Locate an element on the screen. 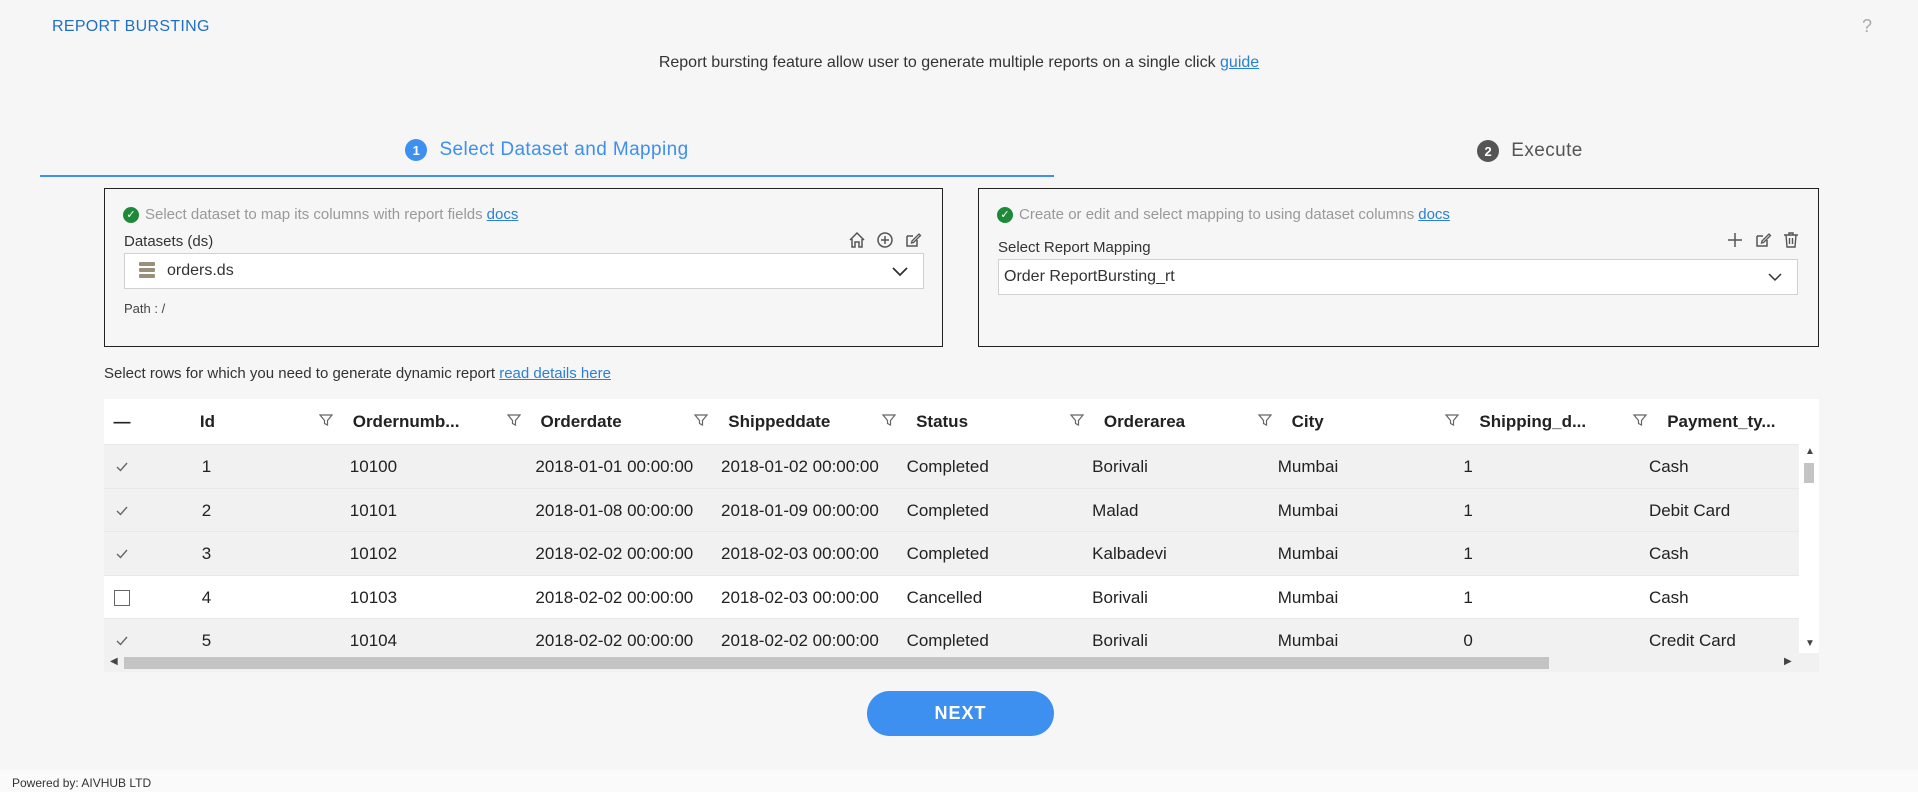  dataset-tools is located at coordinates (885, 240).